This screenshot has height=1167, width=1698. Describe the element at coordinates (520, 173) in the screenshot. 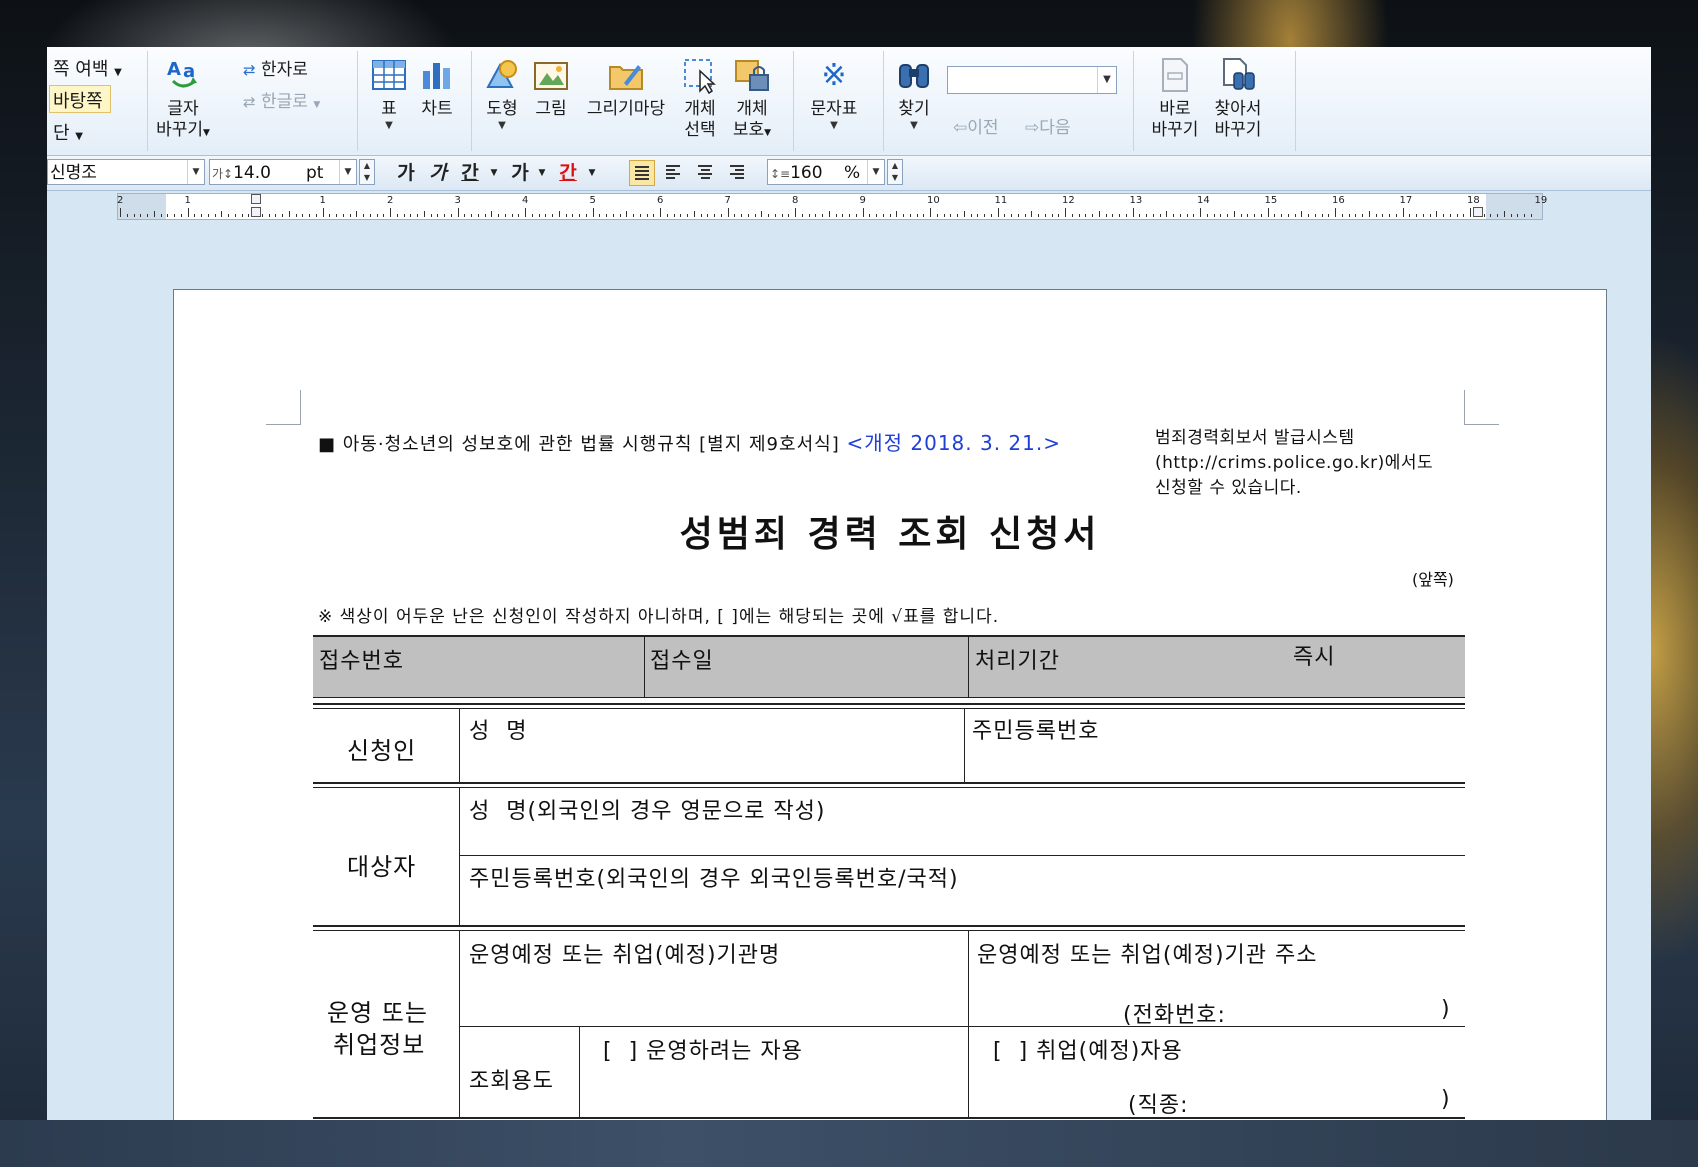

I see `strike-button: 가` at that location.